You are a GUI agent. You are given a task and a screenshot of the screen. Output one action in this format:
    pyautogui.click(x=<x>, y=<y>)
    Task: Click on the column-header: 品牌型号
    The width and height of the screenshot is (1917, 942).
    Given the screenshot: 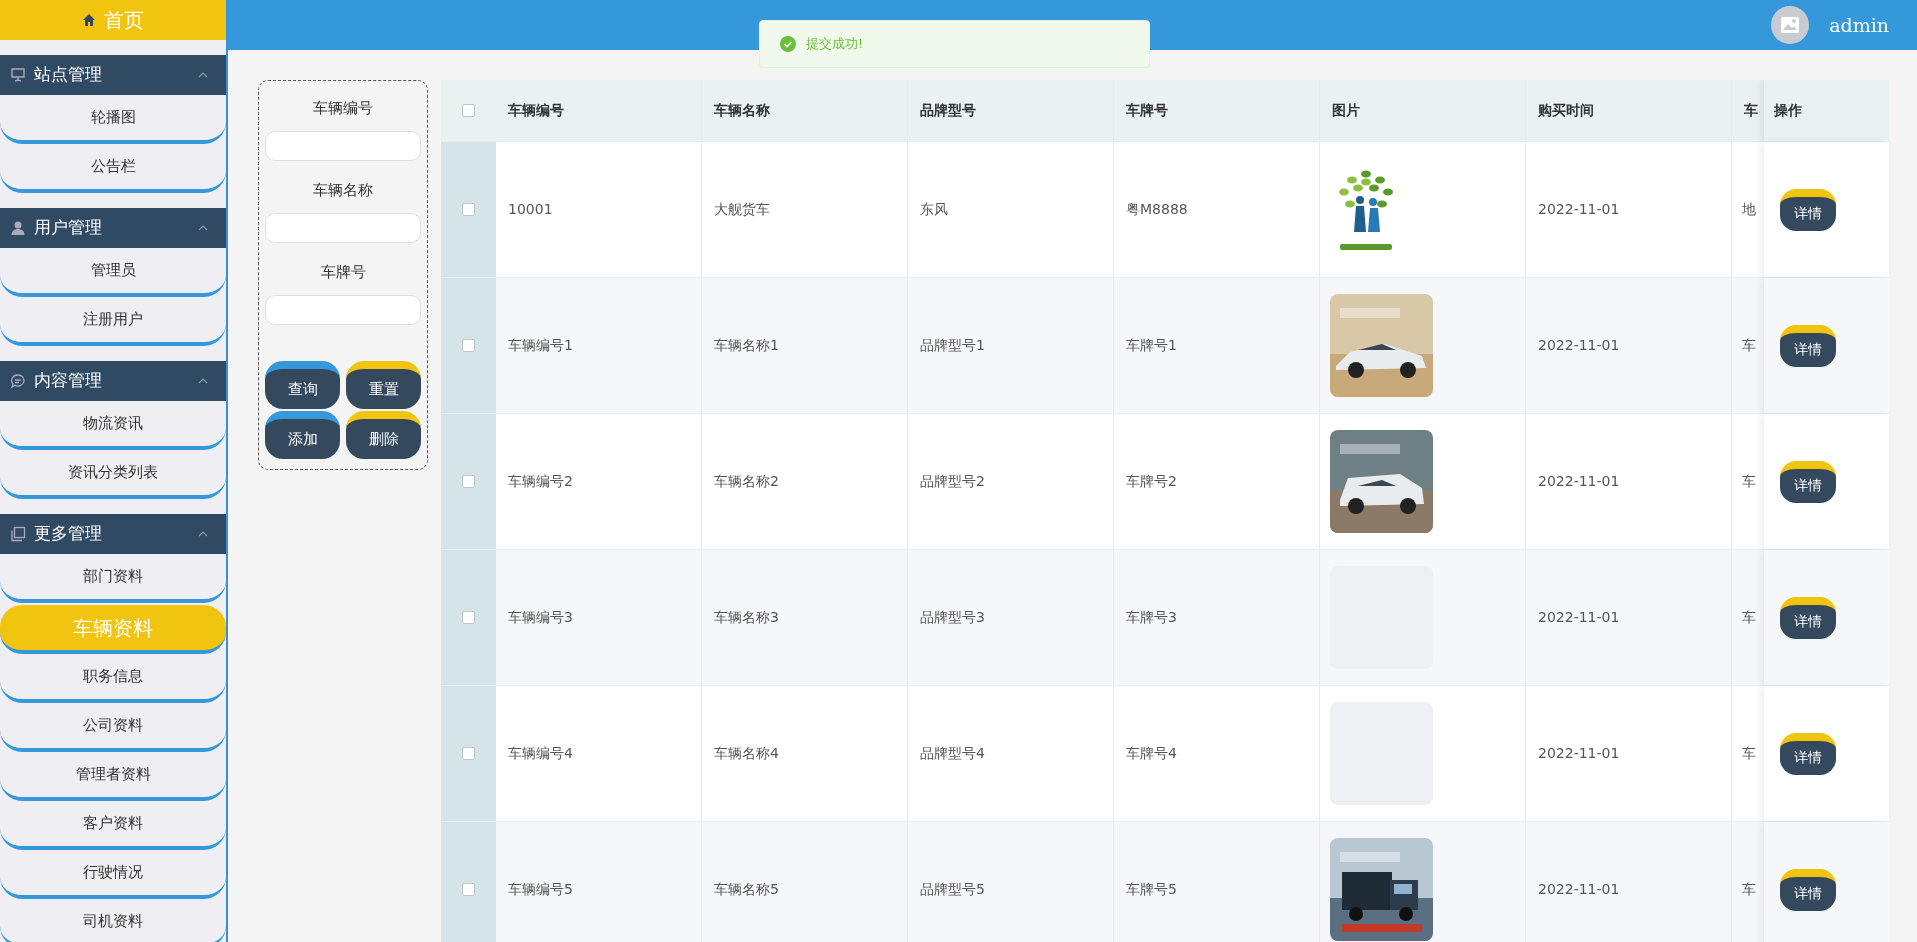 What is the action you would take?
    pyautogui.click(x=1011, y=110)
    